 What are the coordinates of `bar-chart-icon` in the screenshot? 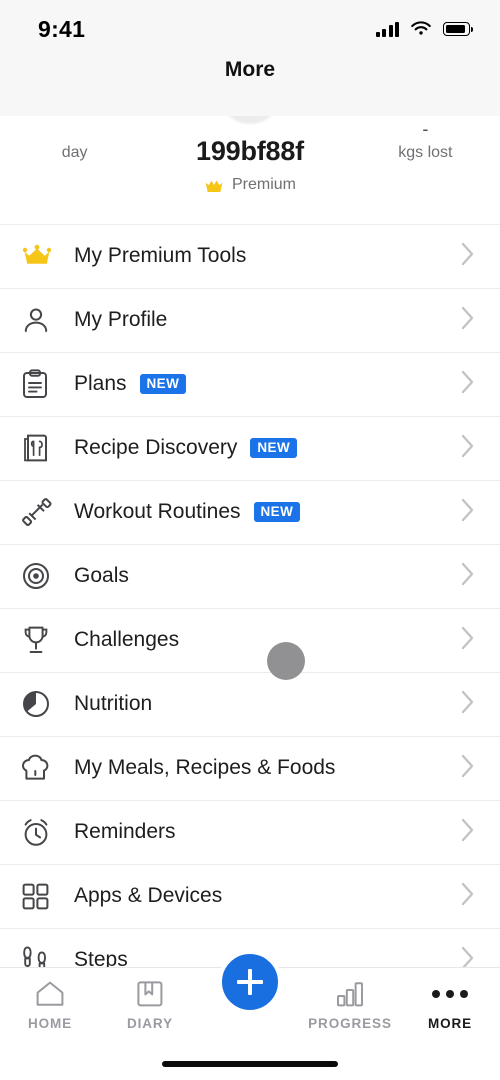 It's located at (350, 994).